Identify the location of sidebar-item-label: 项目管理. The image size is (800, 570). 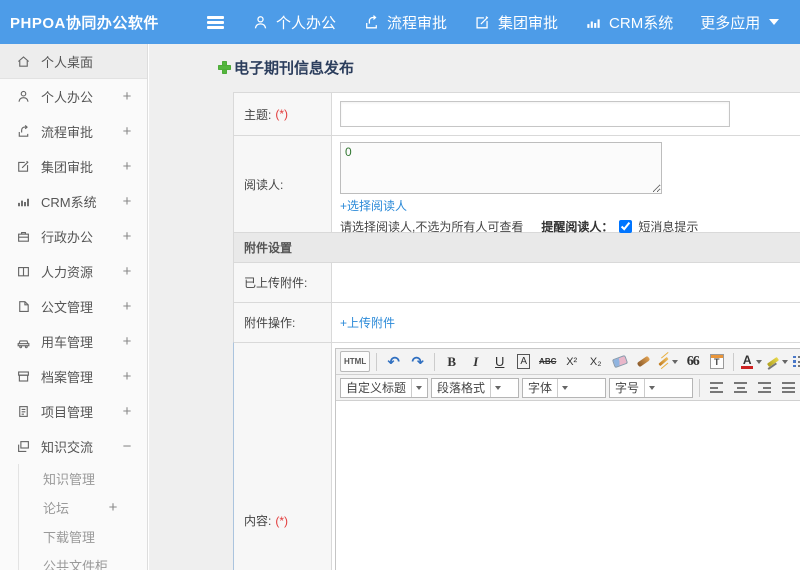
(67, 412).